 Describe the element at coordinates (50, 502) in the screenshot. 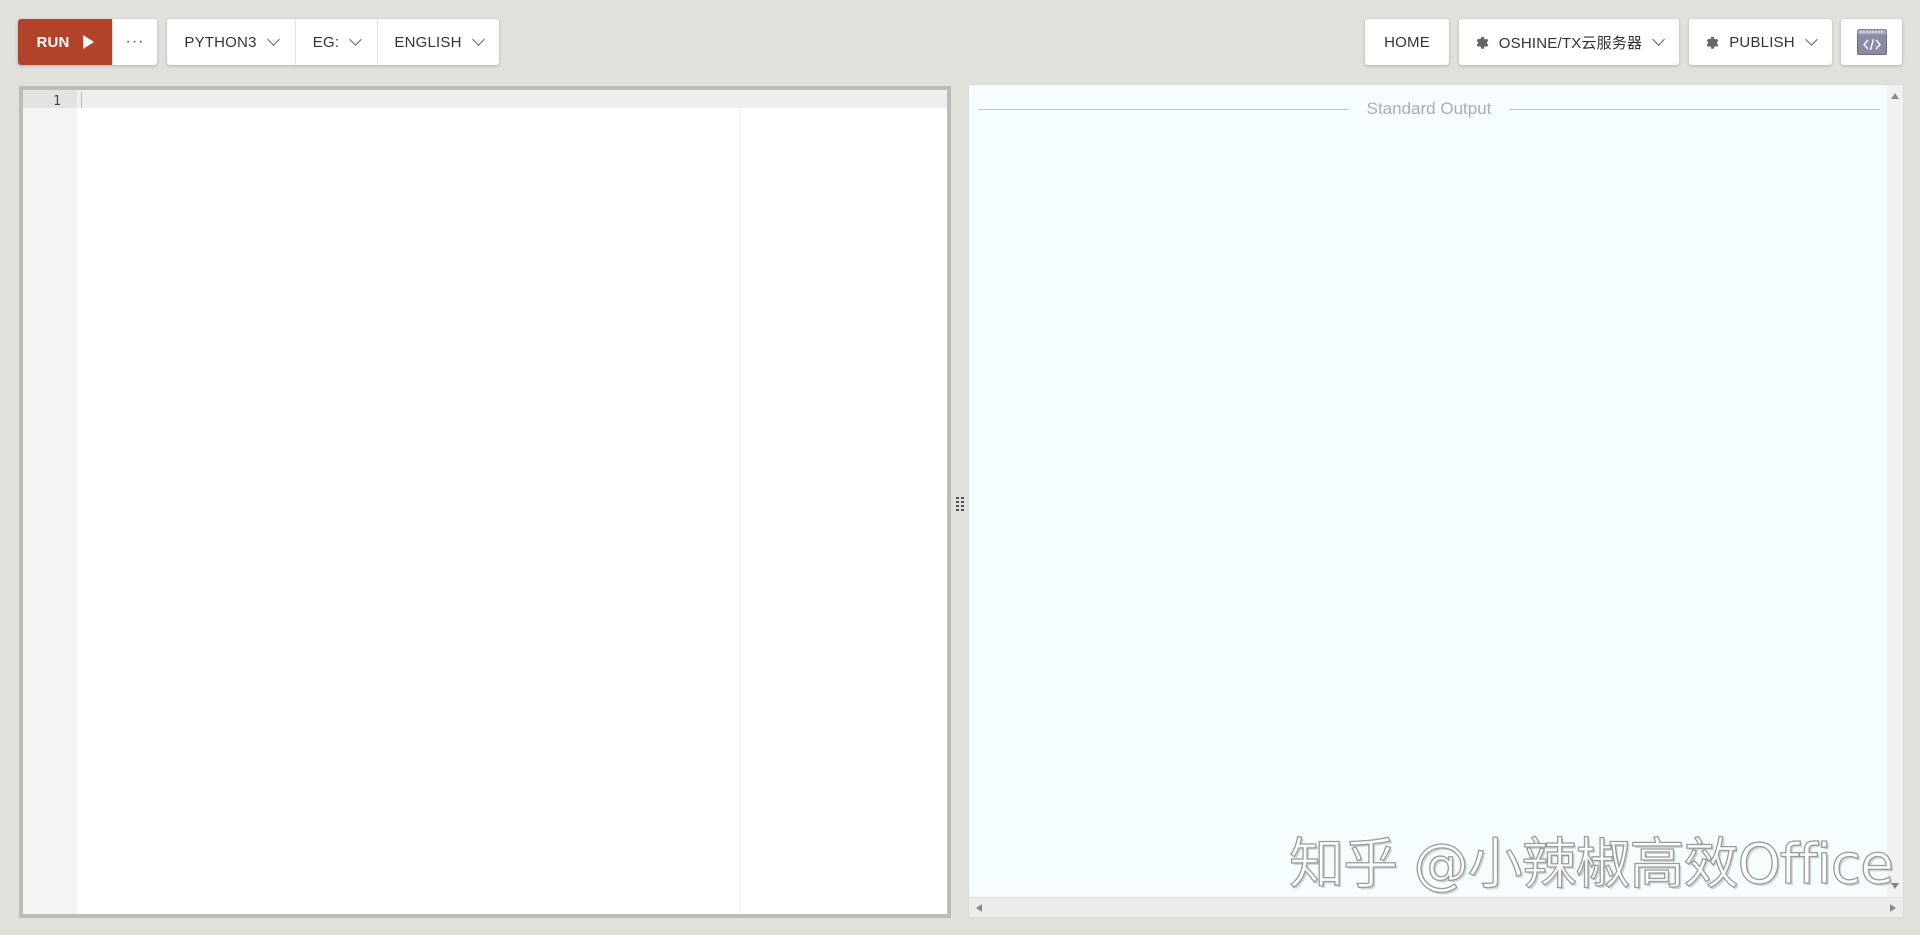

I see `line-number-gutter: 1` at that location.